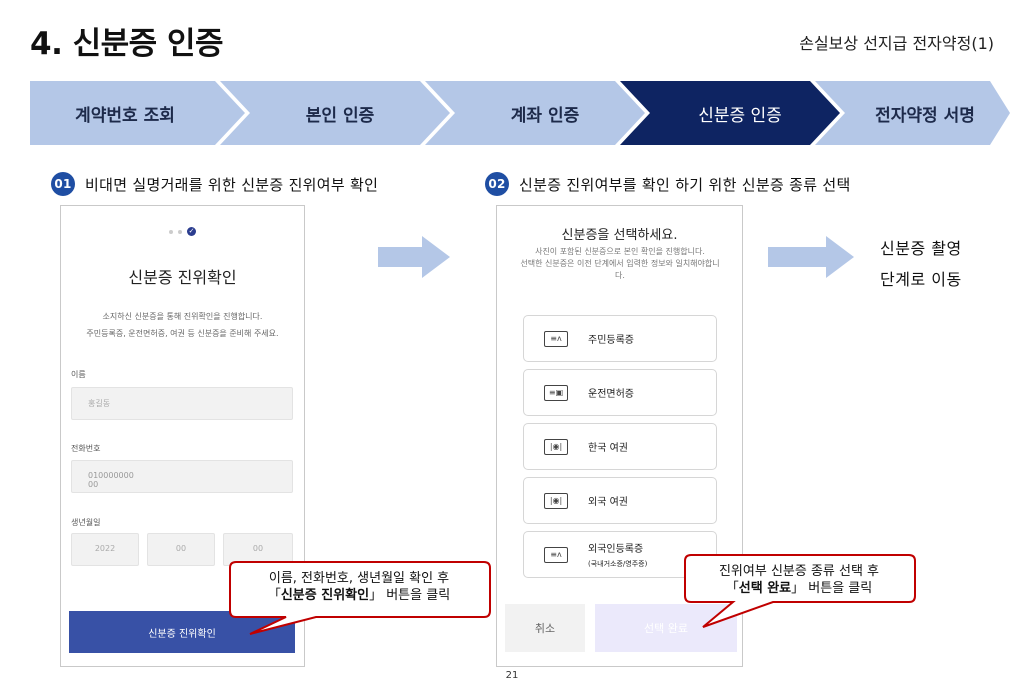 The image size is (1024, 692). I want to click on note-2: 02 신분증 진위여부를 확인 하기 위한 신분증 종류 선택, so click(668, 184).